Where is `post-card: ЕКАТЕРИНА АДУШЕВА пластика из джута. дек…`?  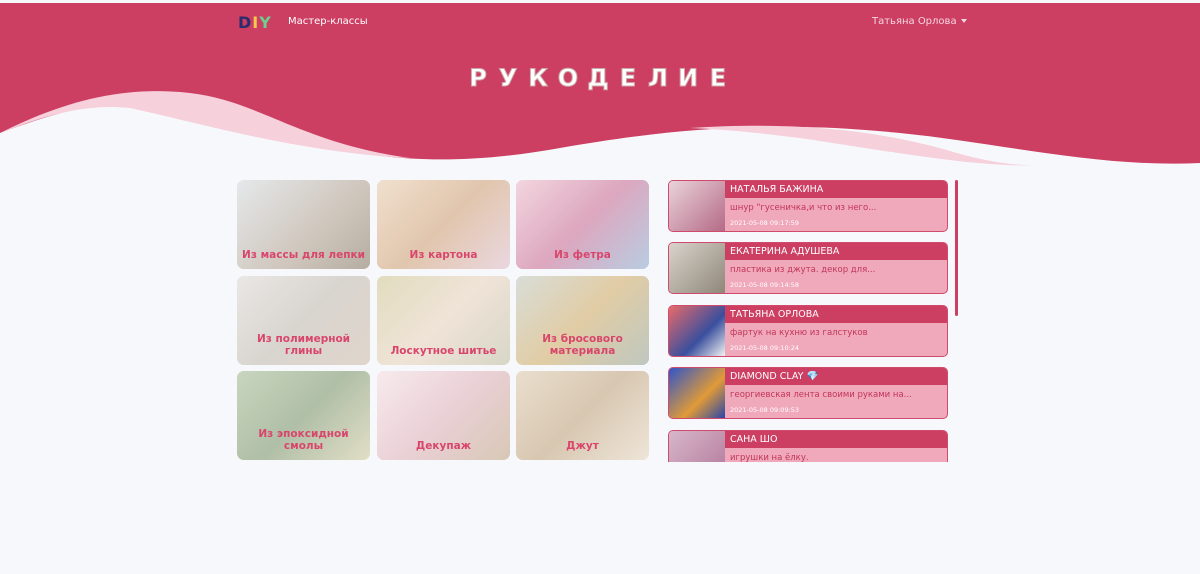 post-card: ЕКАТЕРИНА АДУШЕВА пластика из джута. дек… is located at coordinates (808, 268).